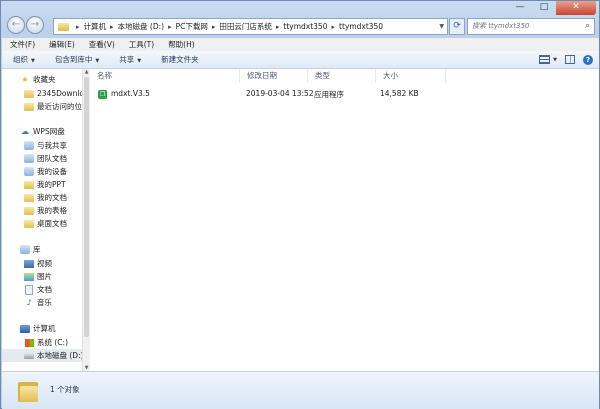 The height and width of the screenshot is (409, 600). What do you see at coordinates (44, 276) in the screenshot?
I see `sidebar-item-label: 图片` at bounding box center [44, 276].